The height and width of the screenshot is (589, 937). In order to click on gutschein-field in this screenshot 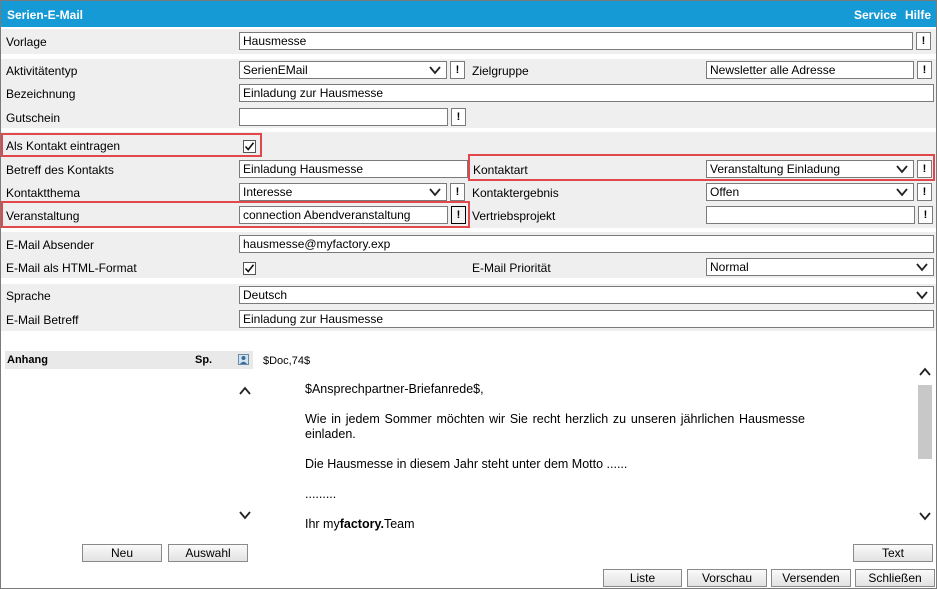, I will do `click(343, 117)`.